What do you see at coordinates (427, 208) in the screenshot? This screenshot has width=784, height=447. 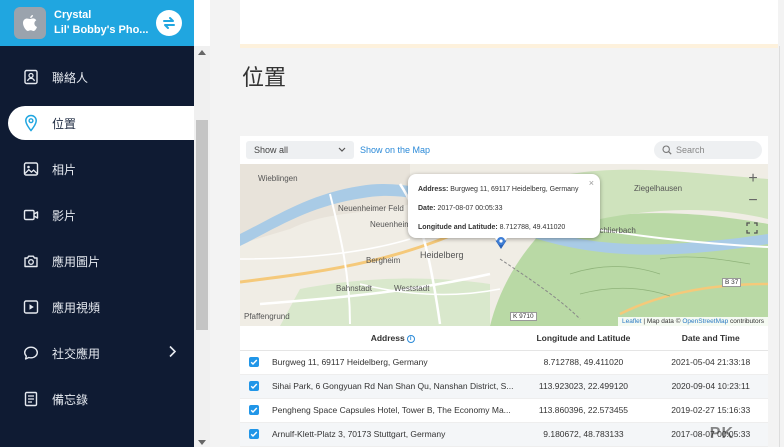 I see `popup-date-label: Date:` at bounding box center [427, 208].